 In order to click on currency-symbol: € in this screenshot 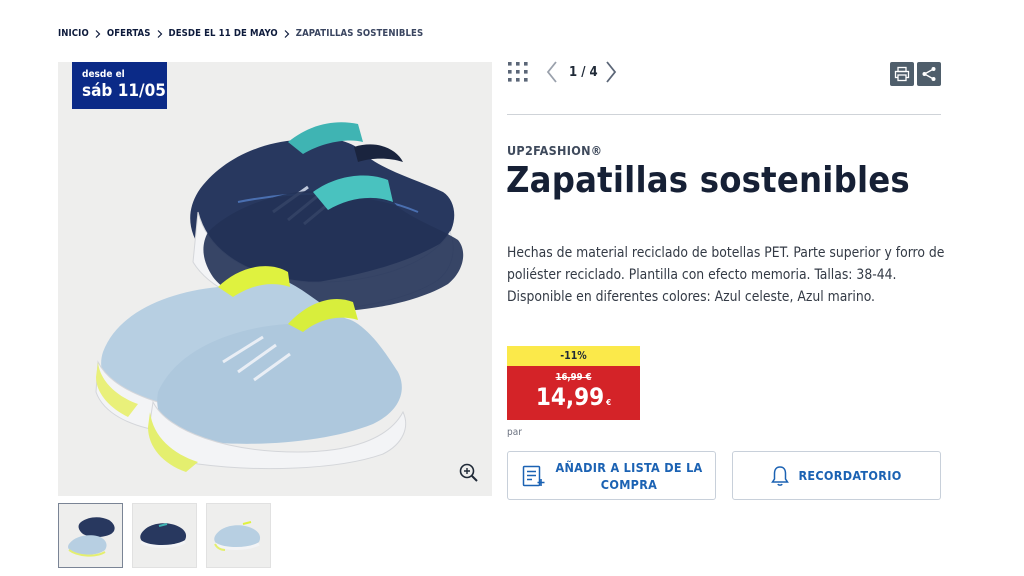, I will do `click(609, 402)`.